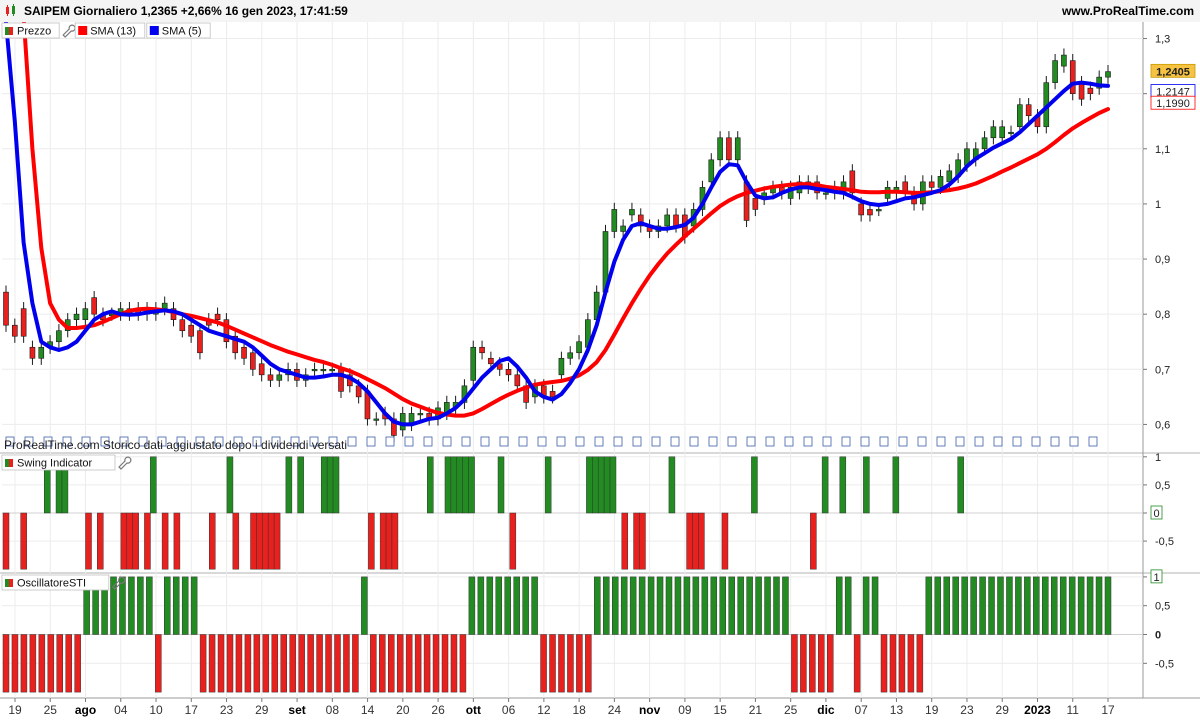 This screenshot has height=720, width=1200. What do you see at coordinates (1156, 514) in the screenshot?
I see `swing-value-badge: 0` at bounding box center [1156, 514].